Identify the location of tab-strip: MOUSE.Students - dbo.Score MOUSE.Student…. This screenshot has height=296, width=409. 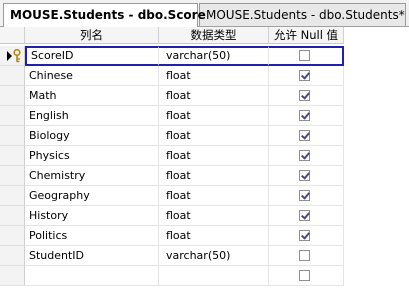
(204, 13).